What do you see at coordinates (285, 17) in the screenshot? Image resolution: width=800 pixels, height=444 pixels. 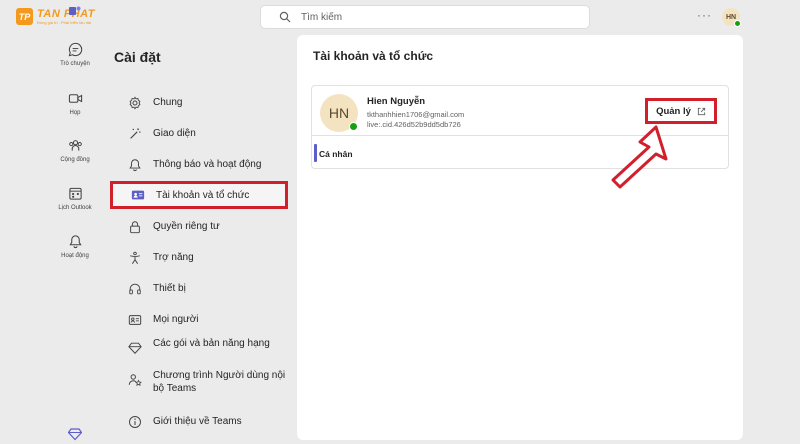 I see `search-icon` at bounding box center [285, 17].